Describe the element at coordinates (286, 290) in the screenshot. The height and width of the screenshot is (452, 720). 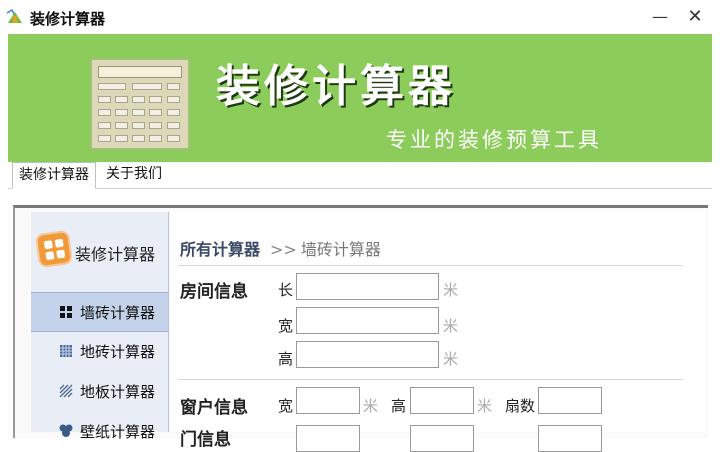
I see `room-length-label: 长` at that location.